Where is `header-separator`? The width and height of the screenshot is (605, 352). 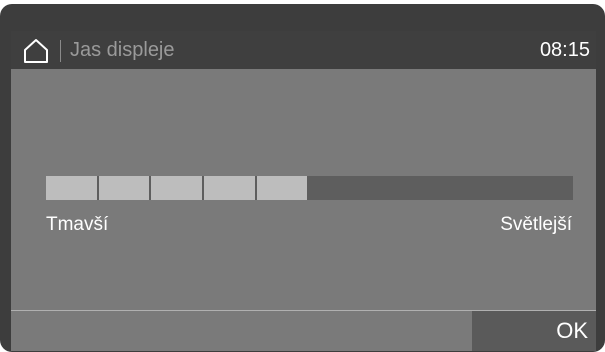 header-separator is located at coordinates (60, 51).